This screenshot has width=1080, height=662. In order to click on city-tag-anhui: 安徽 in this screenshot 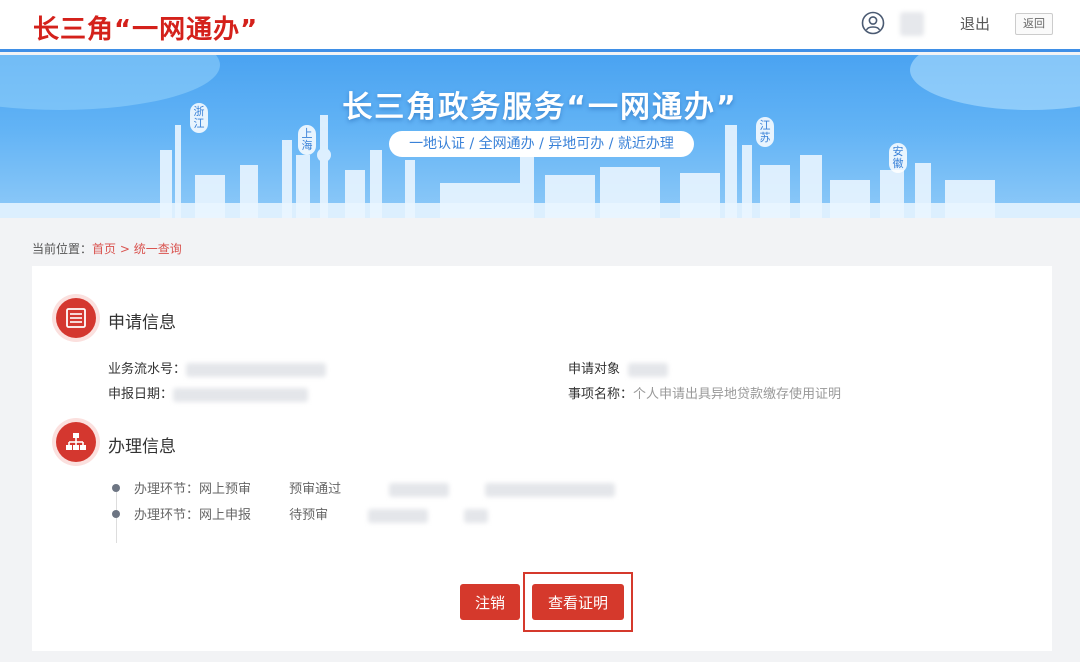, I will do `click(898, 158)`.